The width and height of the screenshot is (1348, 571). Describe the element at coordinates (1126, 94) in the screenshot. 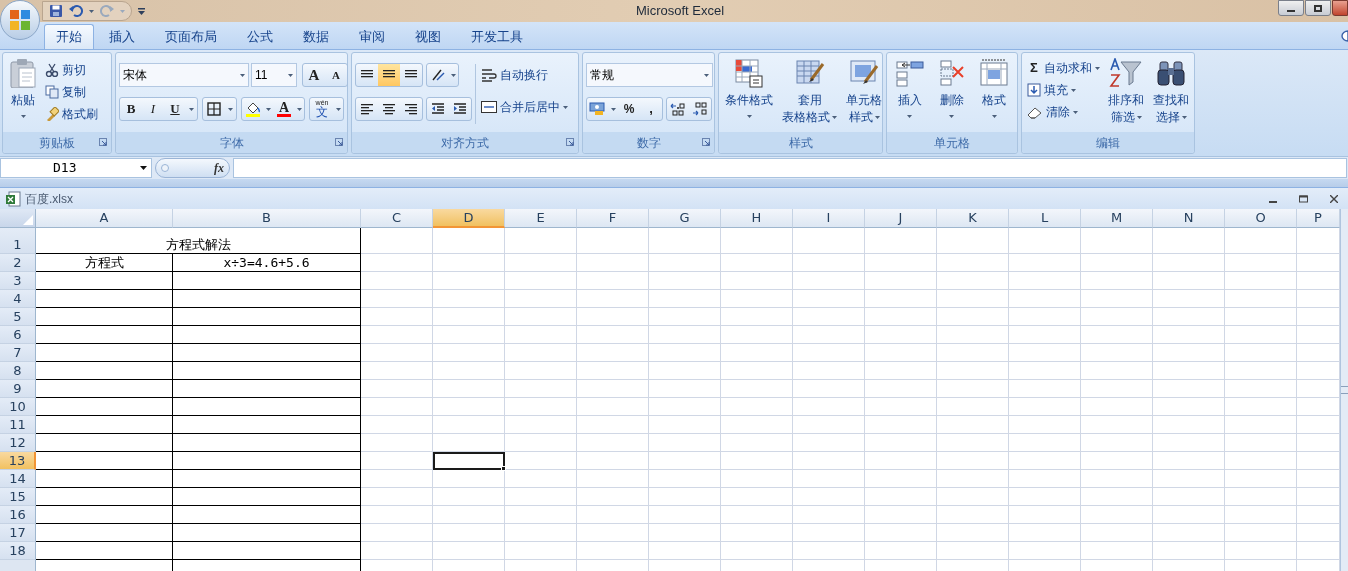

I see `ribbon-button: 排序和 筛选` at that location.